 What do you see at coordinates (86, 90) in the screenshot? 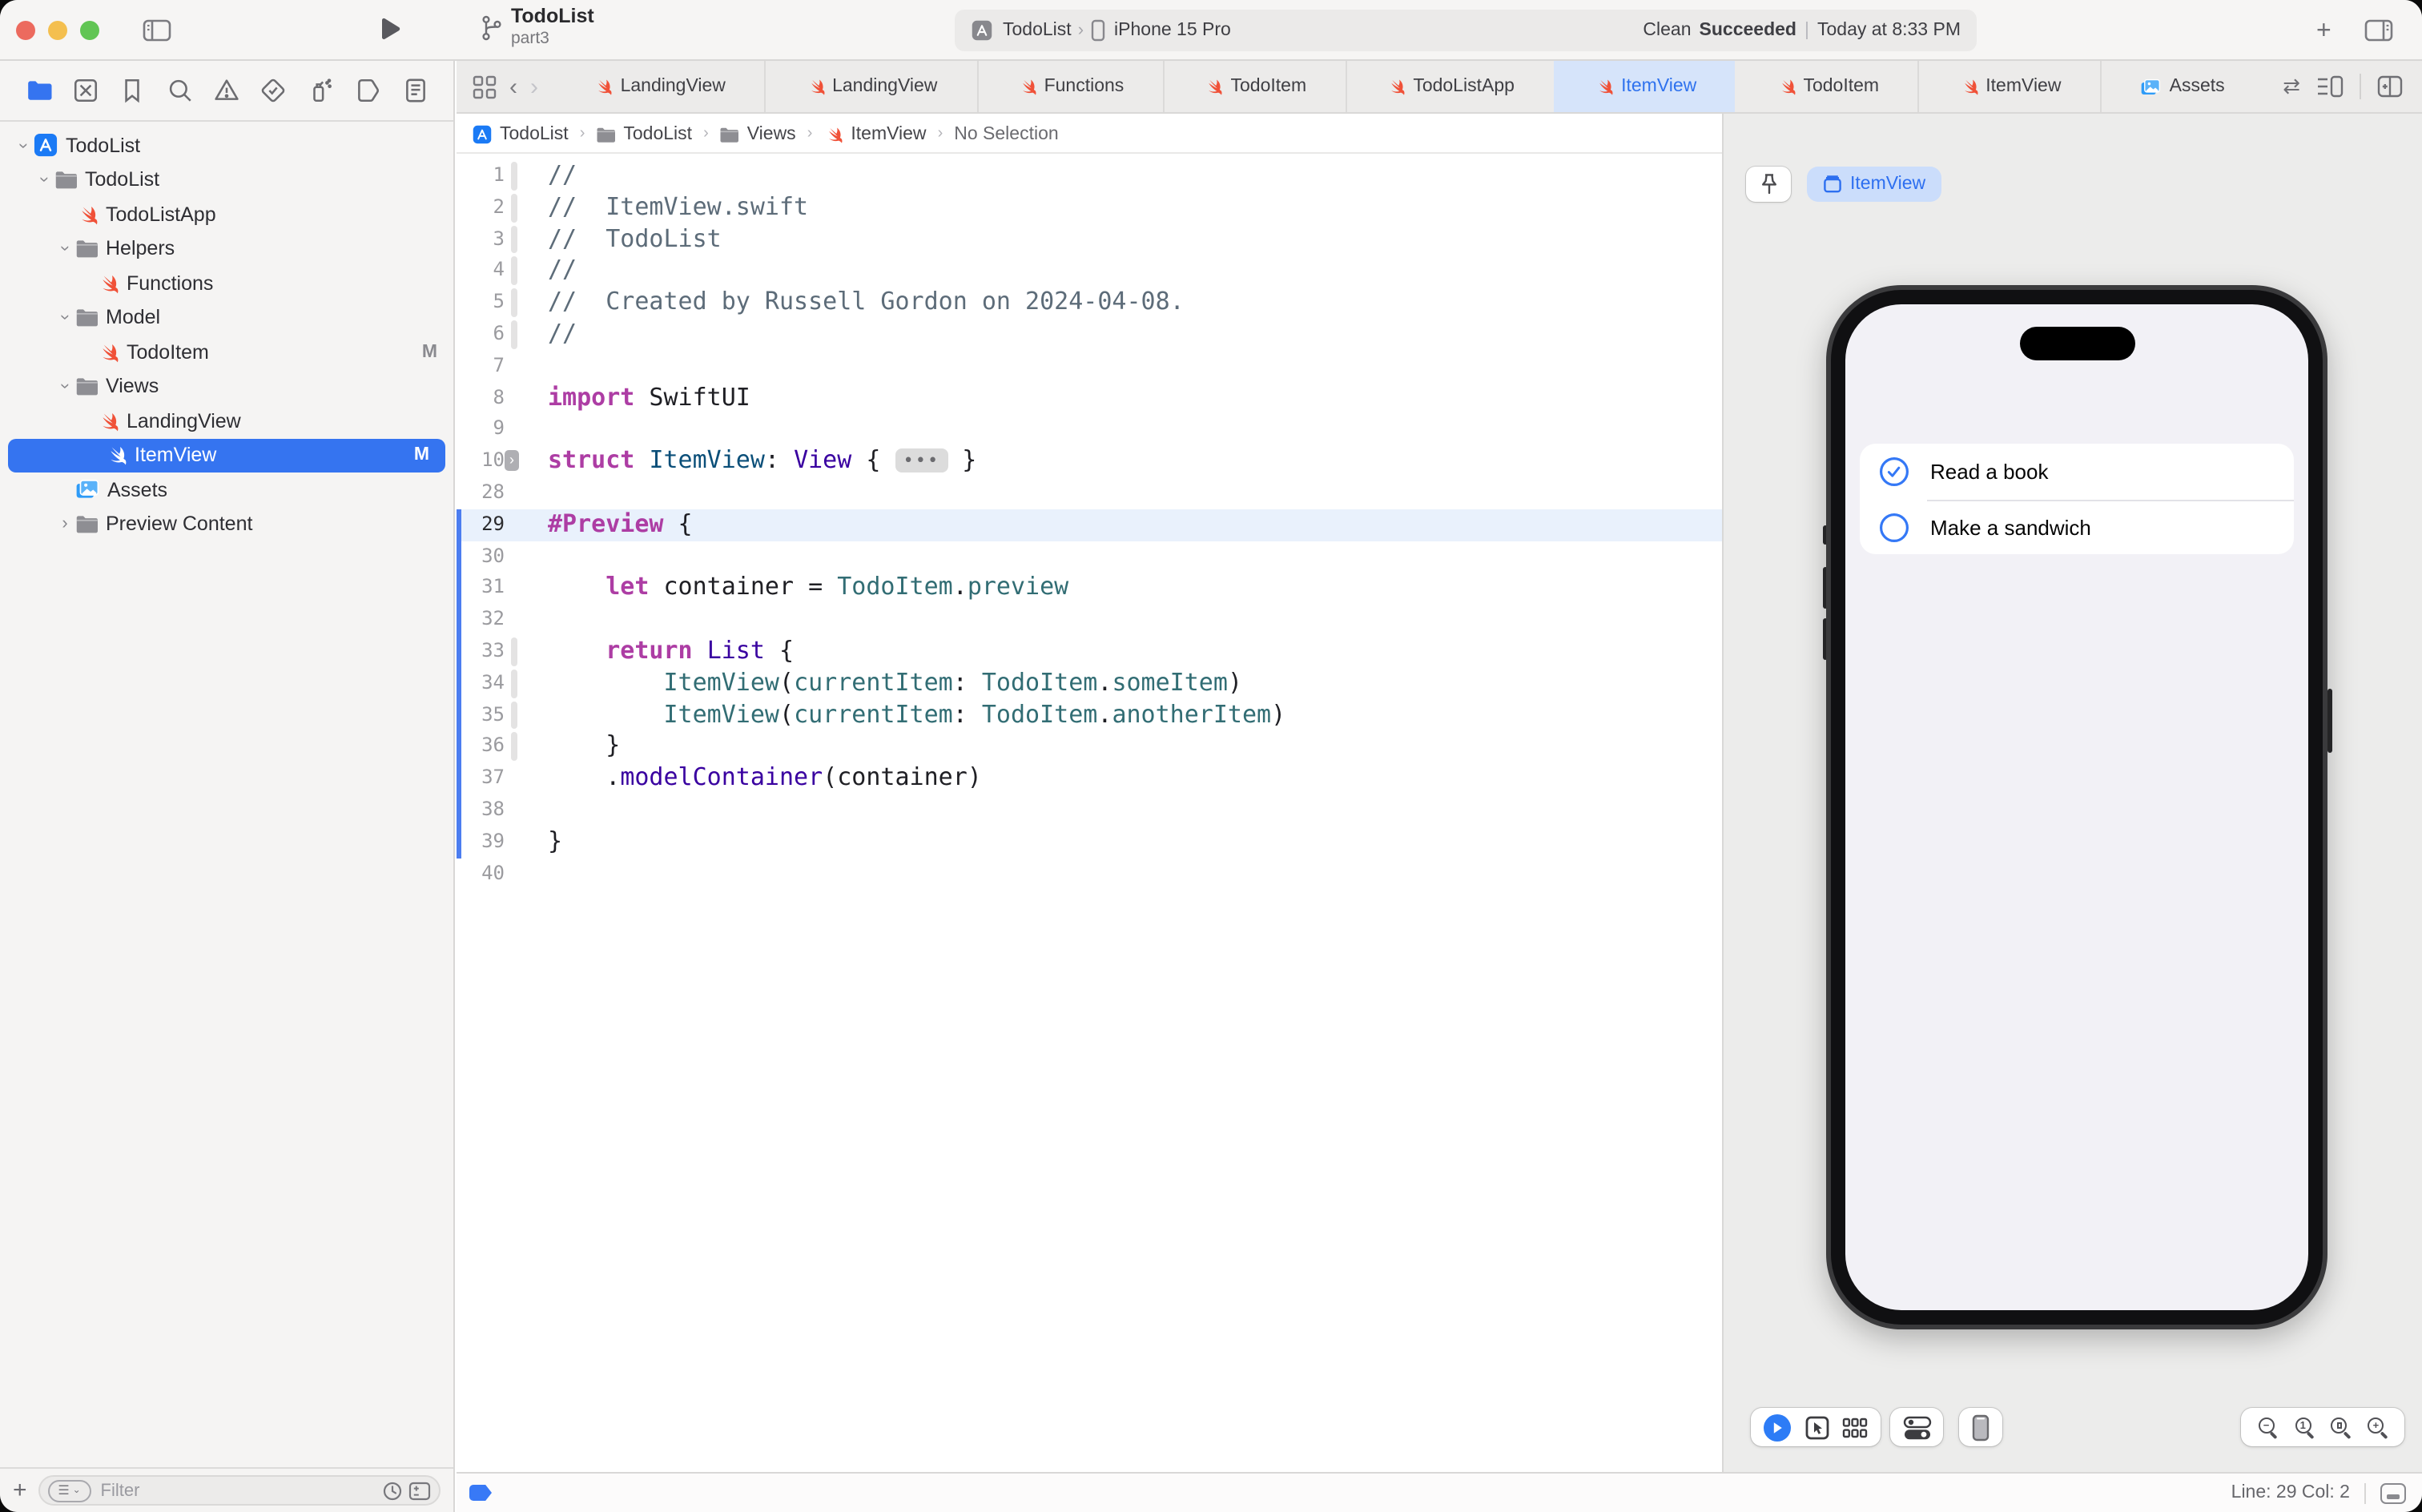
I see `source-control-navigator-icon` at bounding box center [86, 90].